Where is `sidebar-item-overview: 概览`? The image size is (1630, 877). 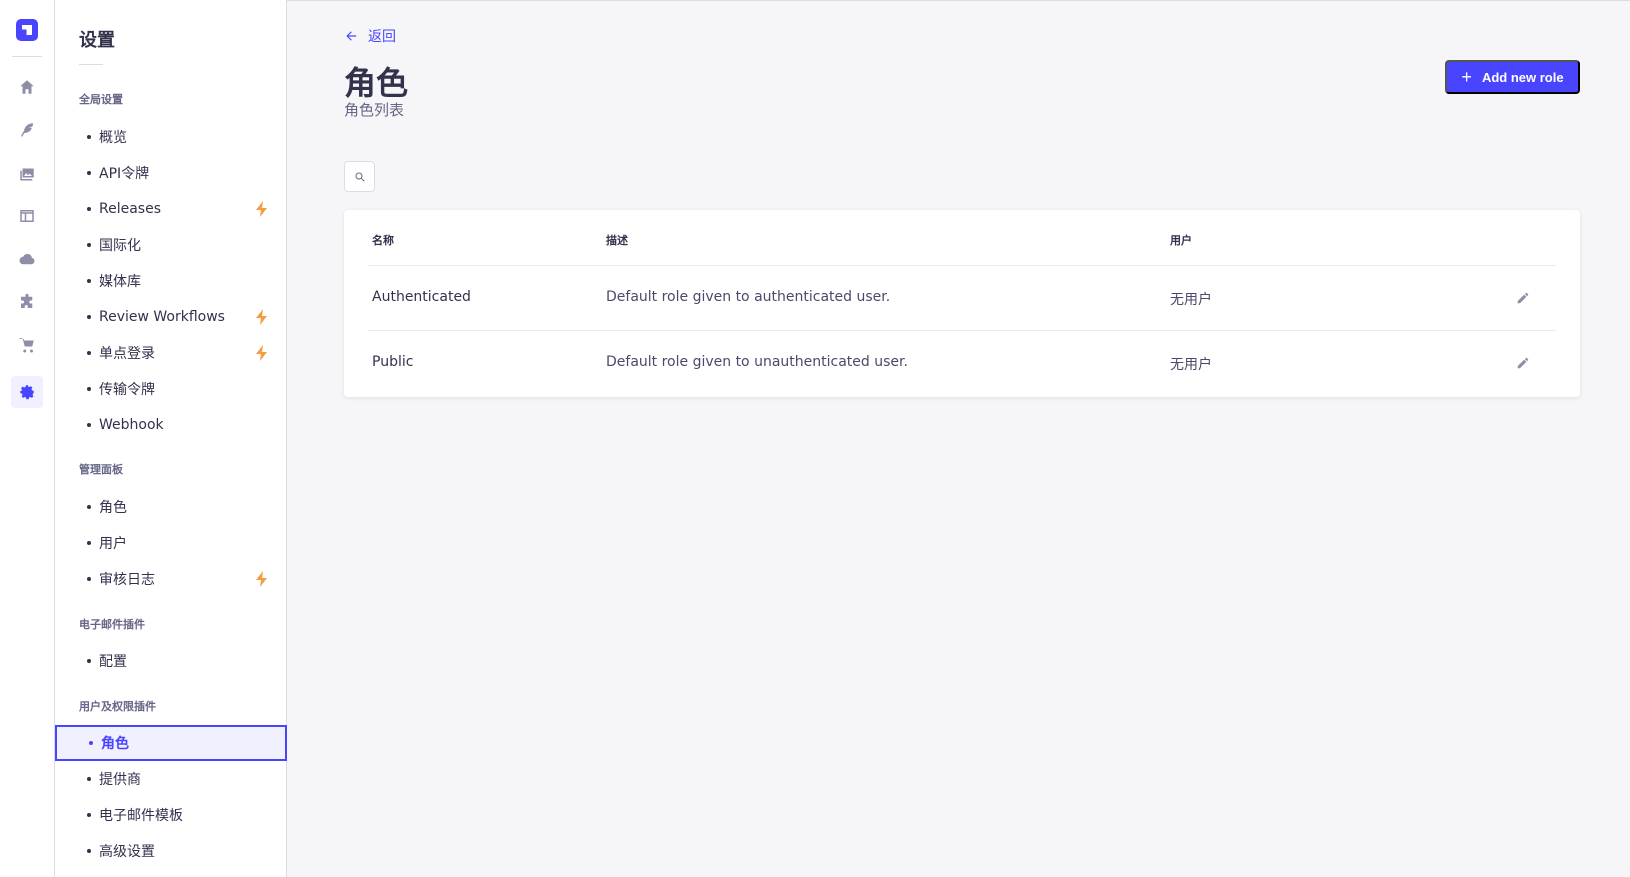
sidebar-item-overview: 概览 is located at coordinates (171, 137).